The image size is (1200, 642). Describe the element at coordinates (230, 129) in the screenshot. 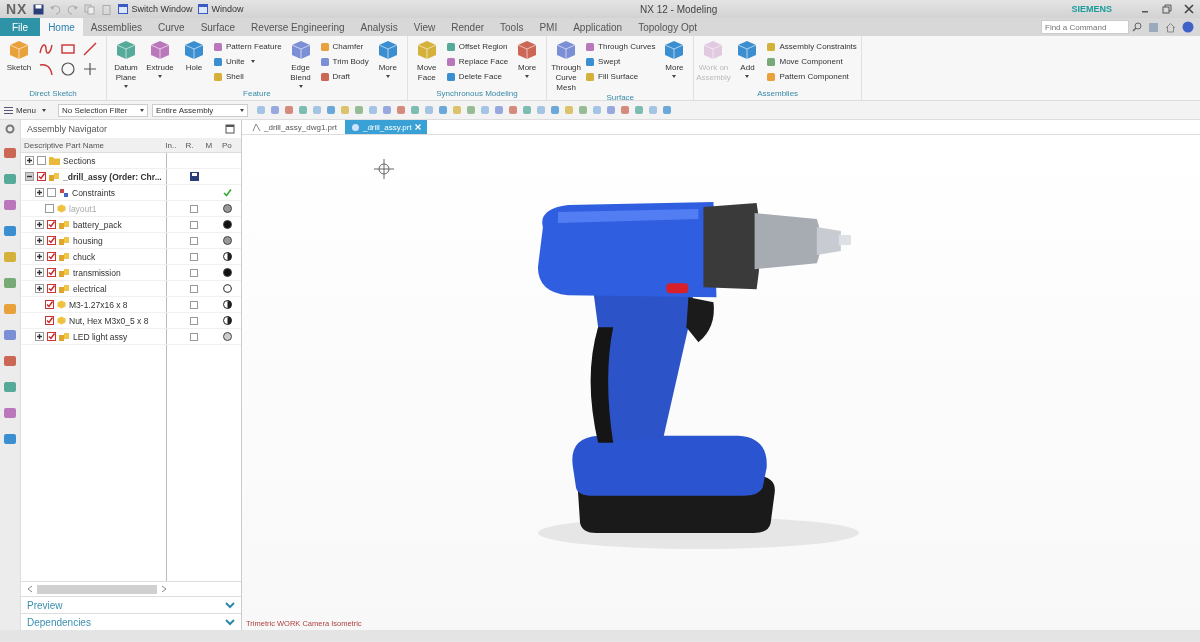

I see `maximize-icon` at that location.